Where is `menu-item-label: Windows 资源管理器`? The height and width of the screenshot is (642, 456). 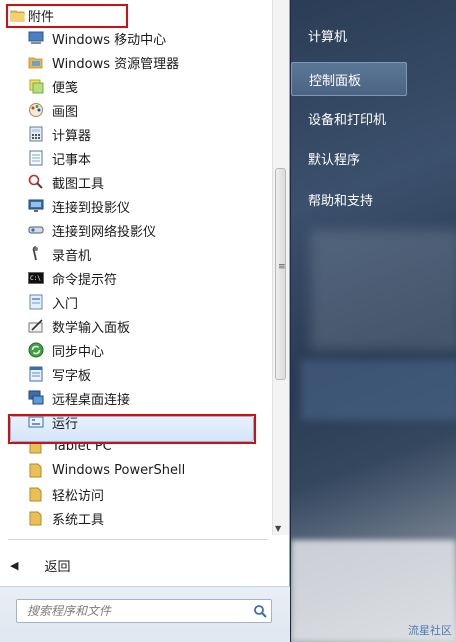 menu-item-label: Windows 资源管理器 is located at coordinates (116, 64).